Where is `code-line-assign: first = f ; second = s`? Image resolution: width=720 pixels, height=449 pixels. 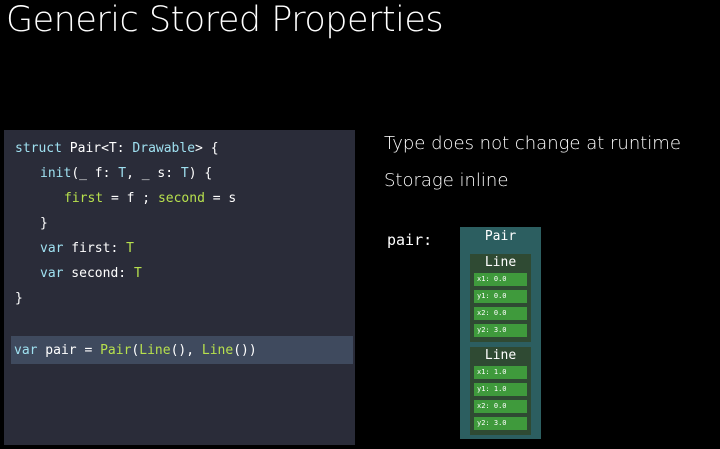 code-line-assign: first = f ; second = s is located at coordinates (150, 198).